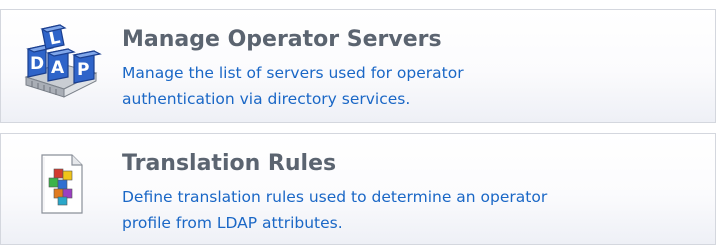  I want to click on ldap-directory-icon: L D A P, so click(63, 63).